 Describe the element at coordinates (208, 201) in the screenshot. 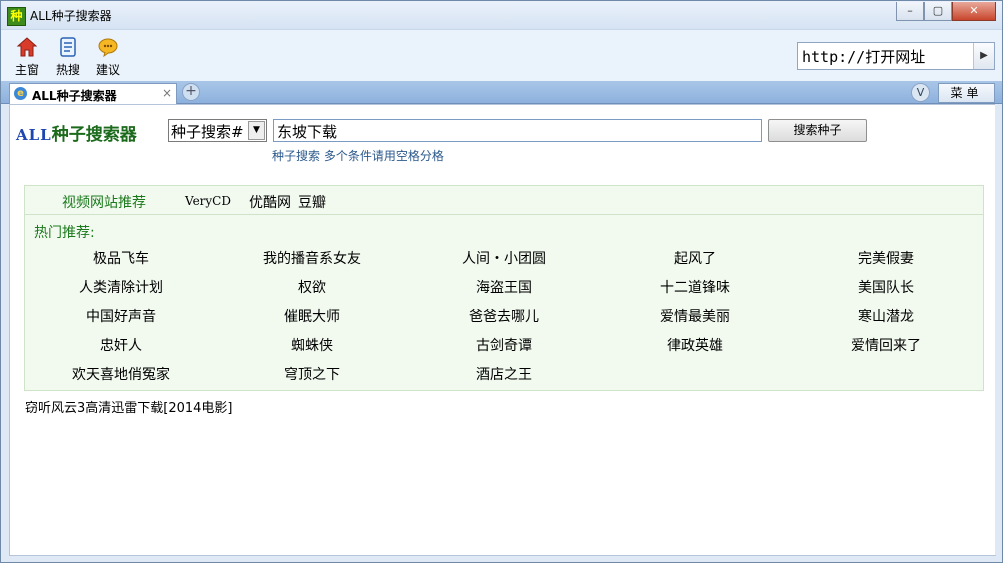

I see `link-verycd: VeryCD` at that location.